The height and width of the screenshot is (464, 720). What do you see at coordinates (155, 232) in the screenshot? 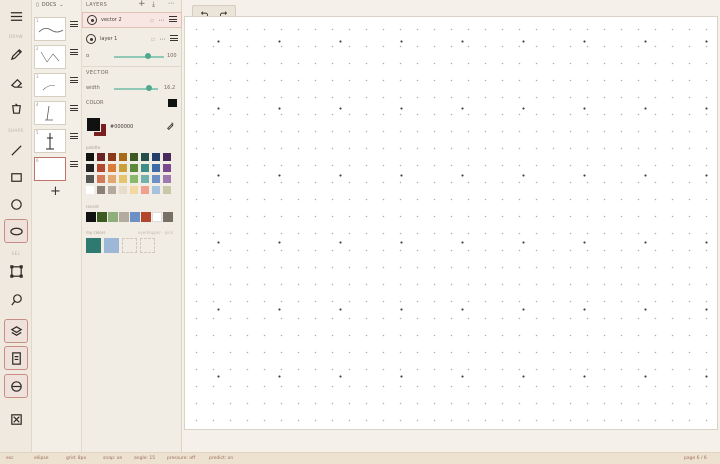
I see `eyedrop-label: eyedropper · pick` at bounding box center [155, 232].